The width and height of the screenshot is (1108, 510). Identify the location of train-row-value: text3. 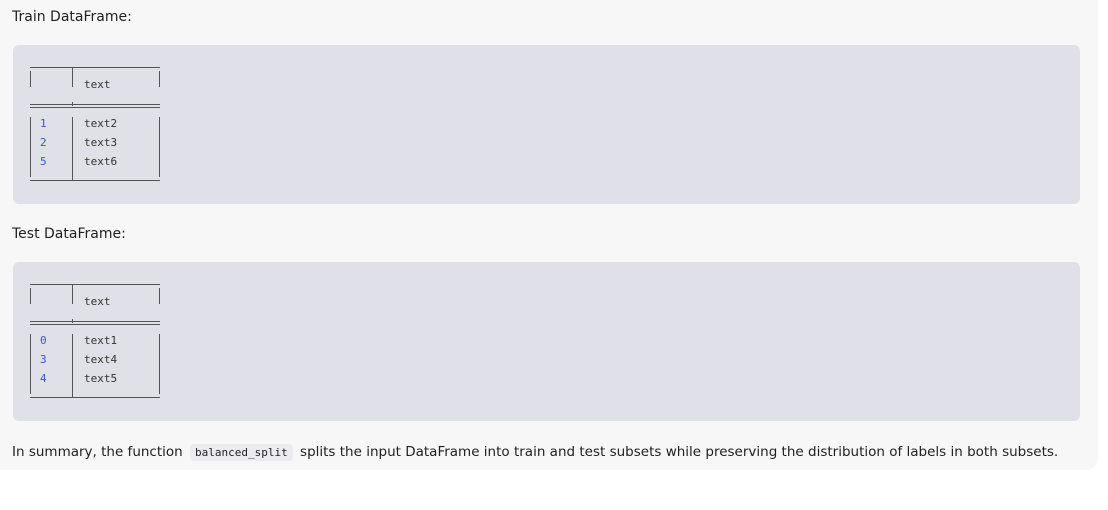
(101, 142).